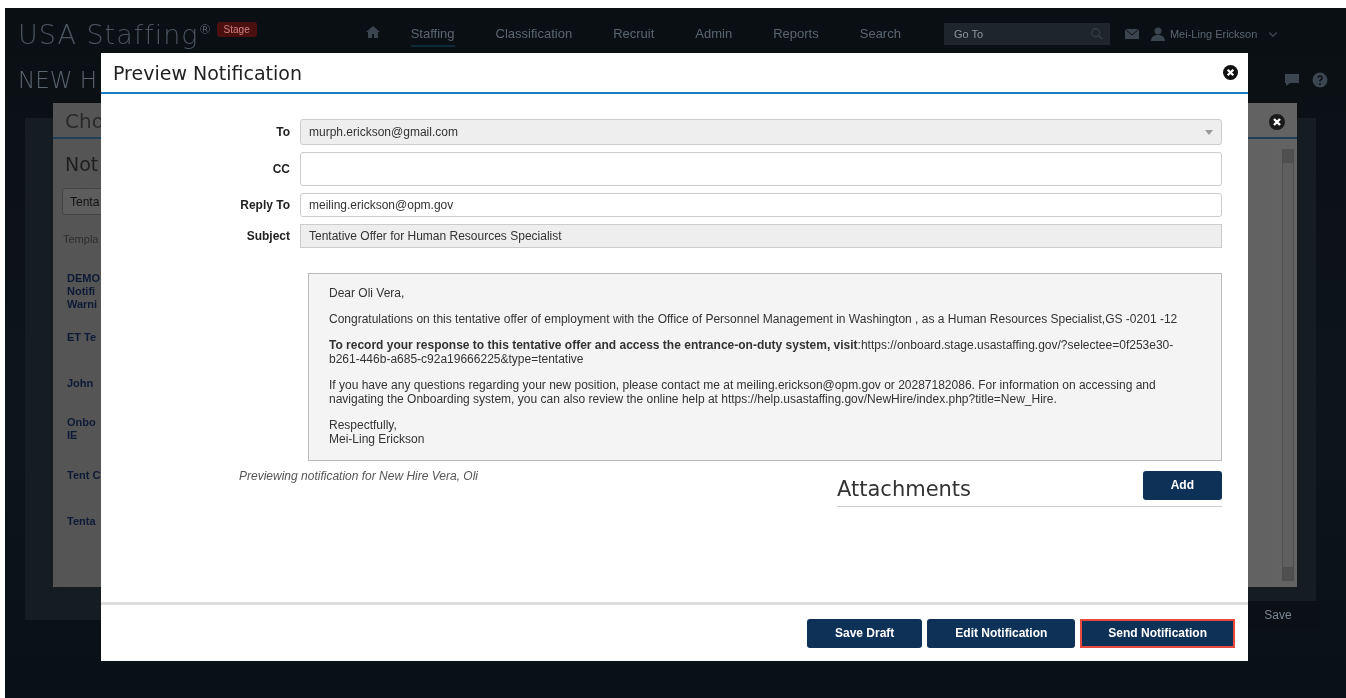 The width and height of the screenshot is (1346, 698). Describe the element at coordinates (84, 475) in the screenshot. I see `template-link: Tent C` at that location.